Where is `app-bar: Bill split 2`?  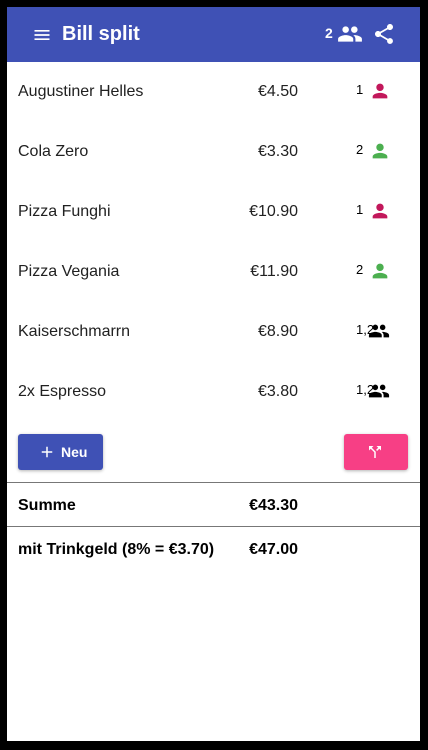
app-bar: Bill split 2 is located at coordinates (213, 34).